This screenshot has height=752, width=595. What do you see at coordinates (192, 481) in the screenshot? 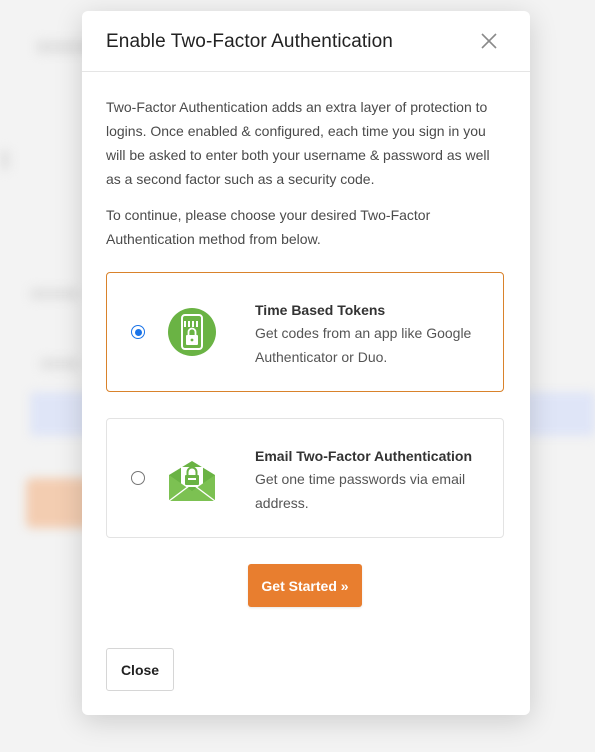
I see `email-lock-icon` at bounding box center [192, 481].